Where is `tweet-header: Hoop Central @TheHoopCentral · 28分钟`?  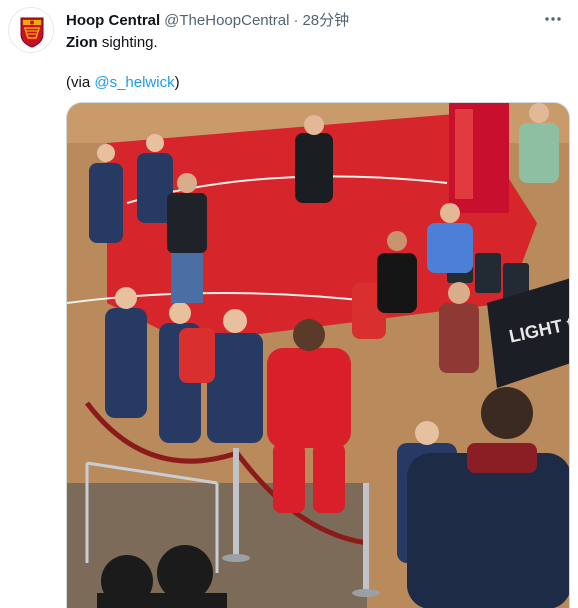 tweet-header: Hoop Central @TheHoopCentral · 28分钟 is located at coordinates (302, 19).